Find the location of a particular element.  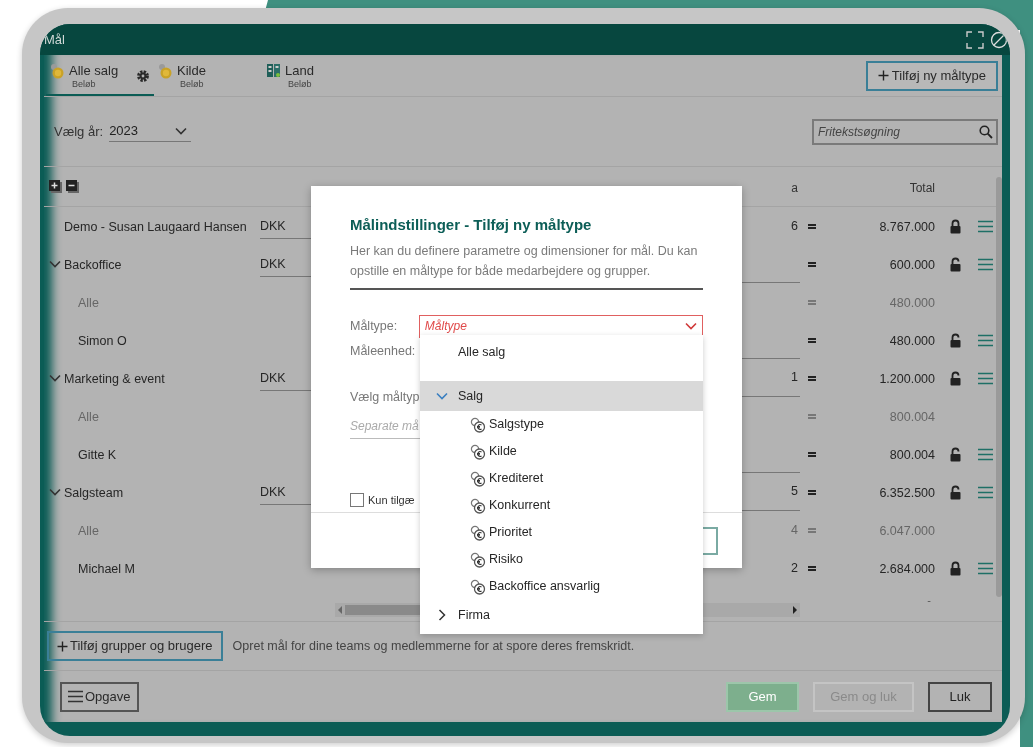

table-cell-text: 1 is located at coordinates (794, 378).